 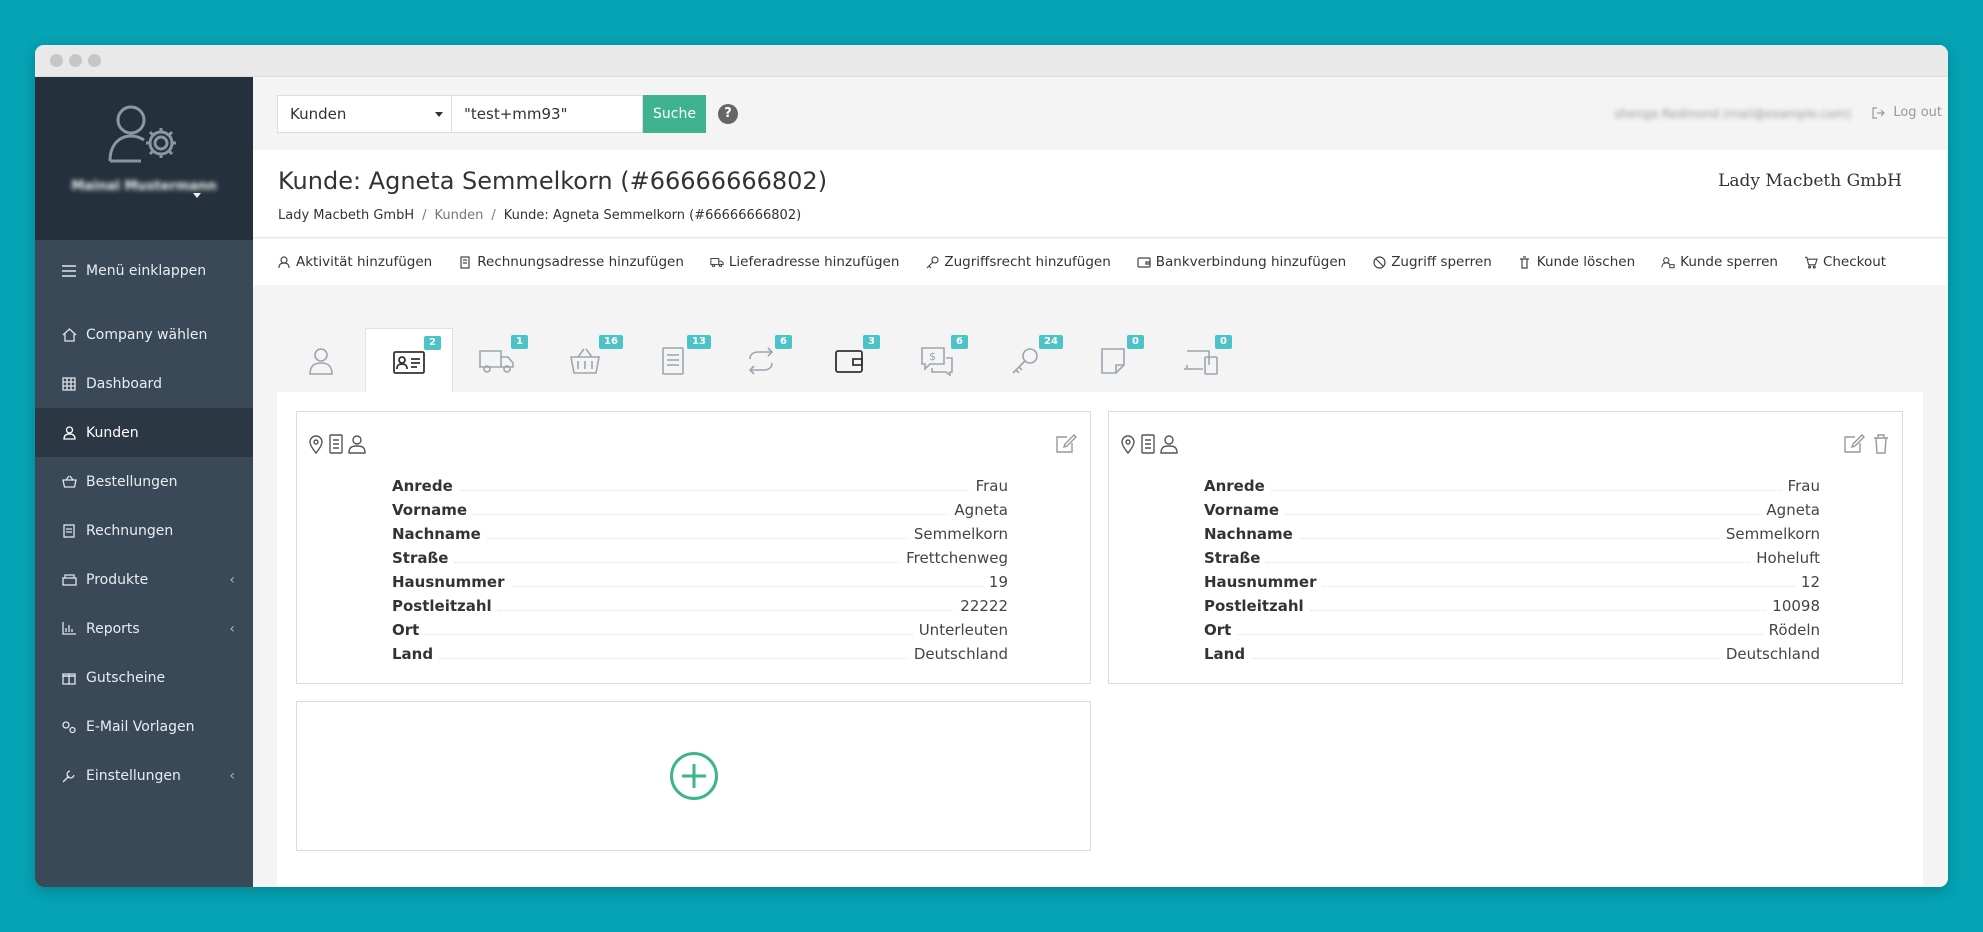 I want to click on sidebar-item-label: Einstellungen, so click(x=133, y=775).